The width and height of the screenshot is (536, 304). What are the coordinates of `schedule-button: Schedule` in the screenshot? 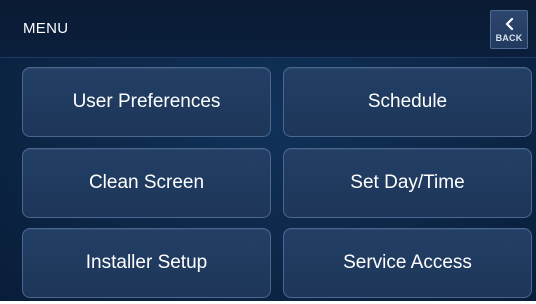 It's located at (407, 102).